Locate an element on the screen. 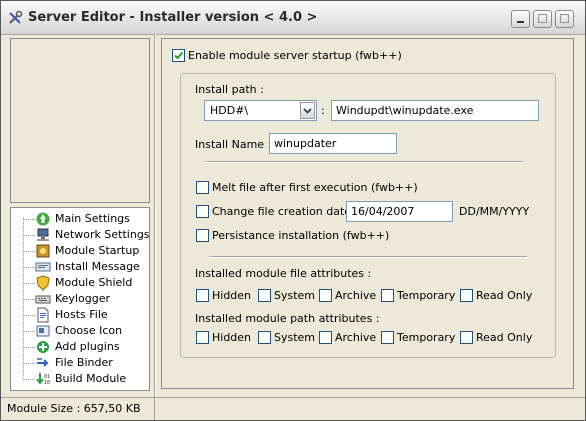 The width and height of the screenshot is (586, 421). file-attr-hidden-label: Hidden is located at coordinates (231, 295).